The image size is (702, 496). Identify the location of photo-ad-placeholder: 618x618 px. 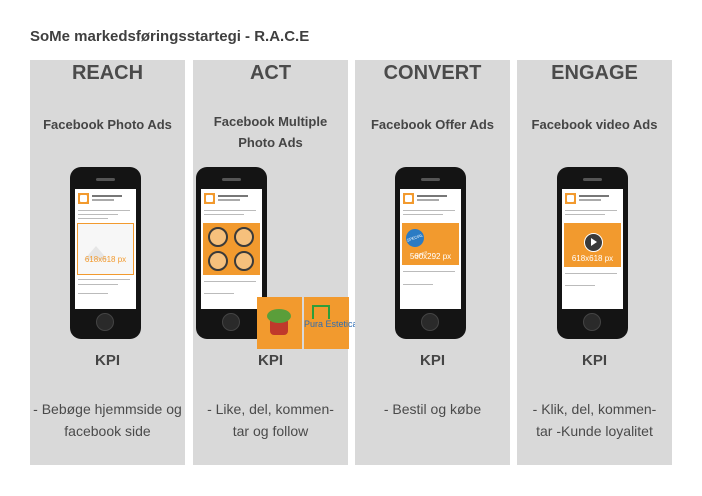
(105, 249).